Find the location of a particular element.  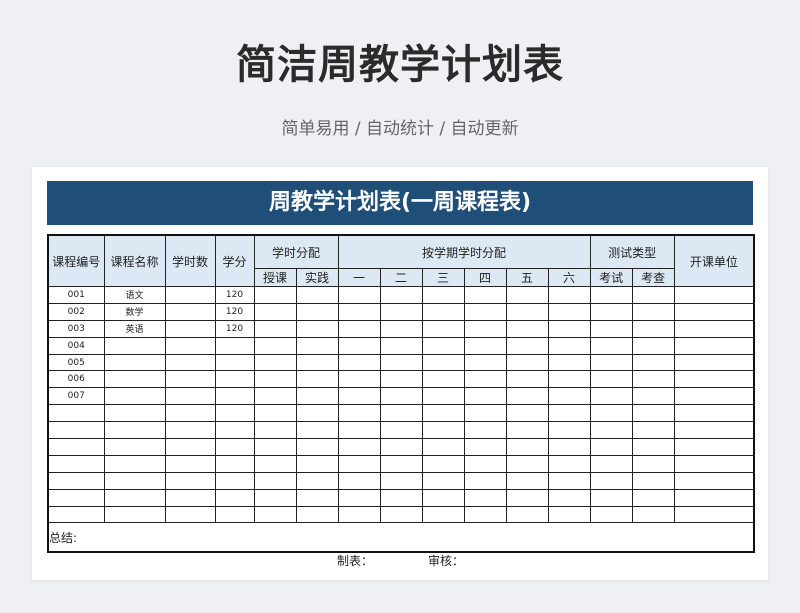

header-hours: 学时数 is located at coordinates (190, 260).